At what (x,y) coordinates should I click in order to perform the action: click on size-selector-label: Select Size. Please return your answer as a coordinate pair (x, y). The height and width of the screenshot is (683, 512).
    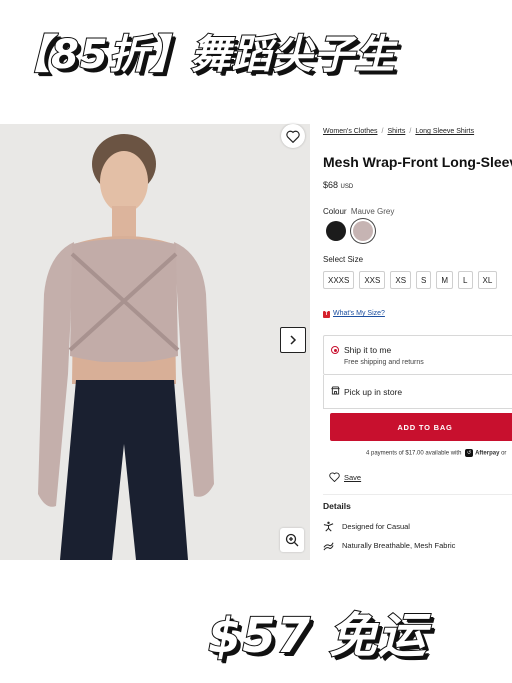
    Looking at the image, I should click on (343, 259).